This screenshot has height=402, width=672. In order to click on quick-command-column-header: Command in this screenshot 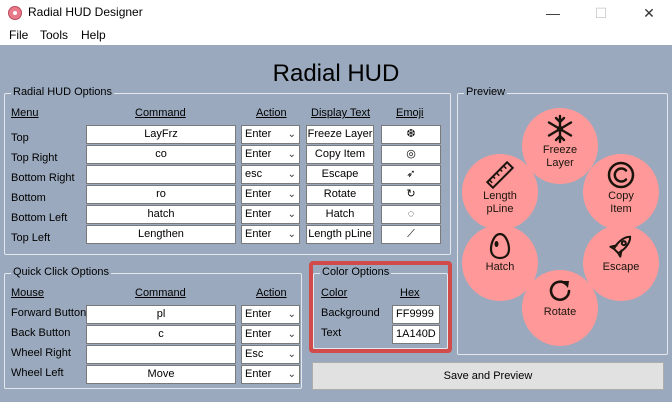, I will do `click(160, 293)`.